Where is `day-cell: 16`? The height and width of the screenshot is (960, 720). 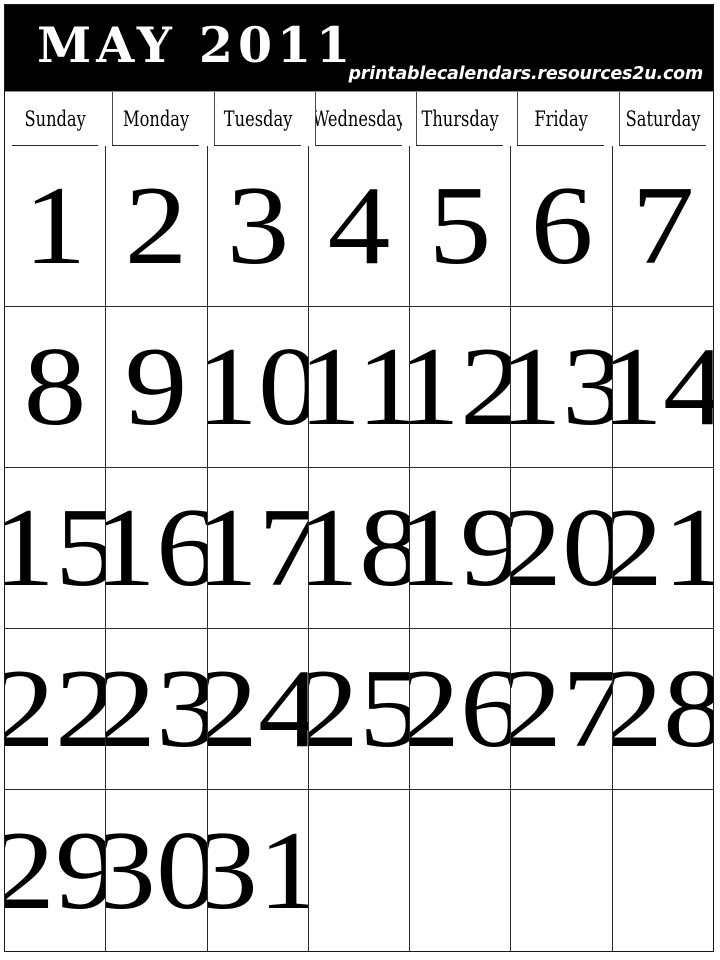
day-cell: 16 is located at coordinates (156, 548).